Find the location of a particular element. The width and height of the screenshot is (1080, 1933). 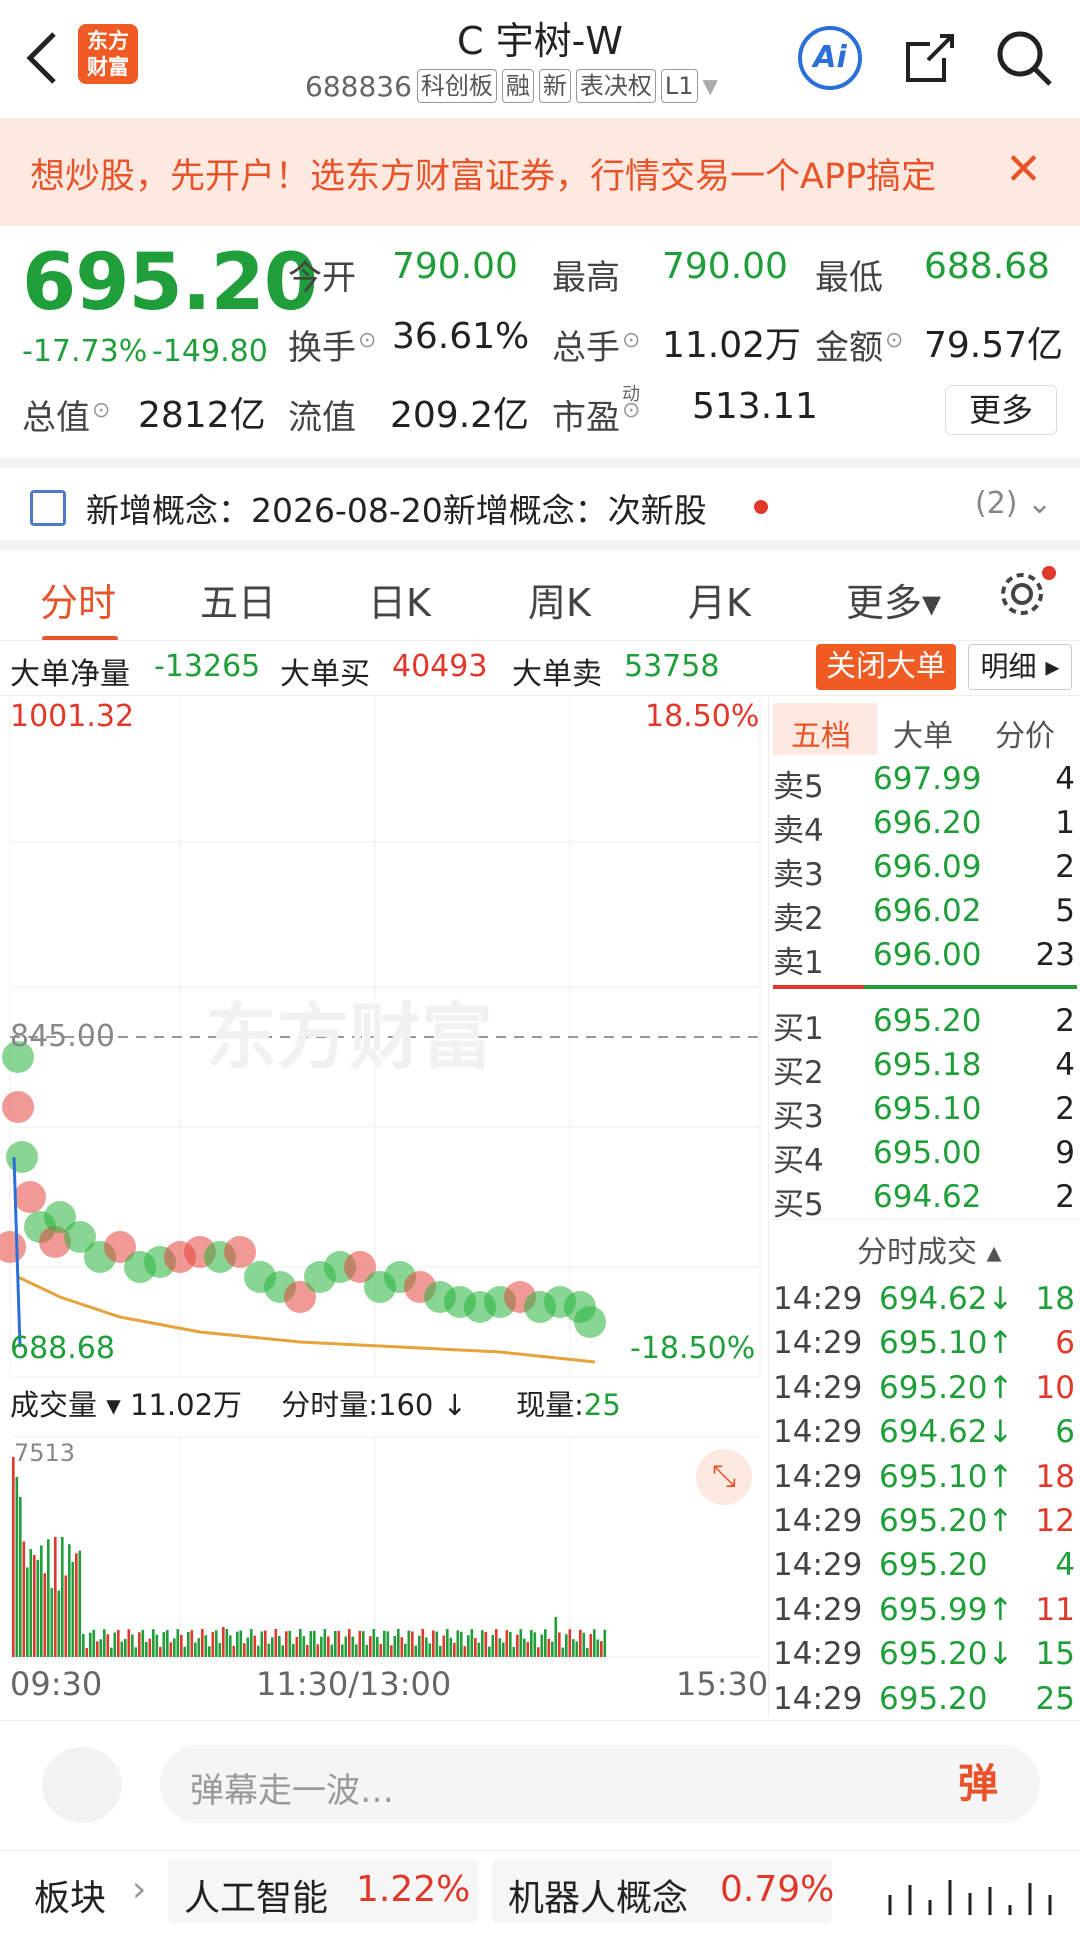

notification-dot is located at coordinates (1049, 573).